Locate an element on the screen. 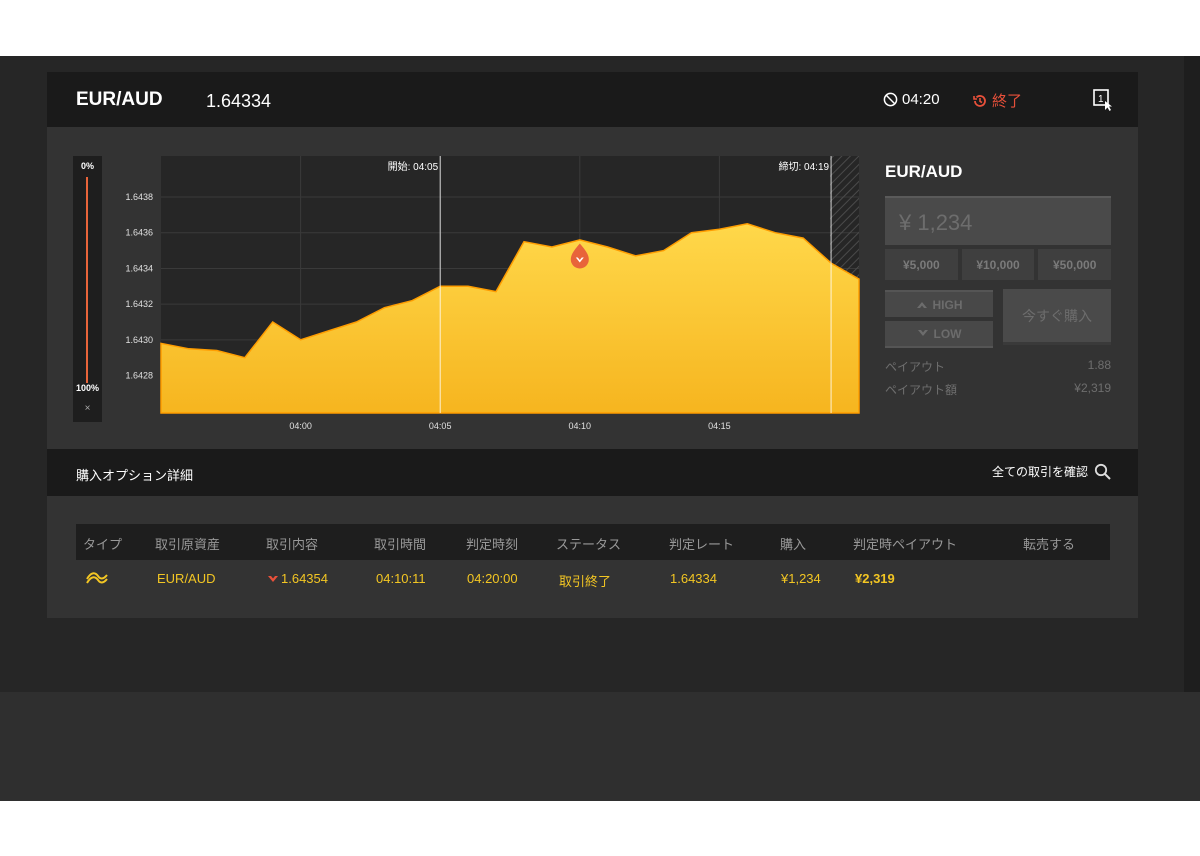 The width and height of the screenshot is (1200, 856). start-time-label: 開始: 04:05 is located at coordinates (413, 166).